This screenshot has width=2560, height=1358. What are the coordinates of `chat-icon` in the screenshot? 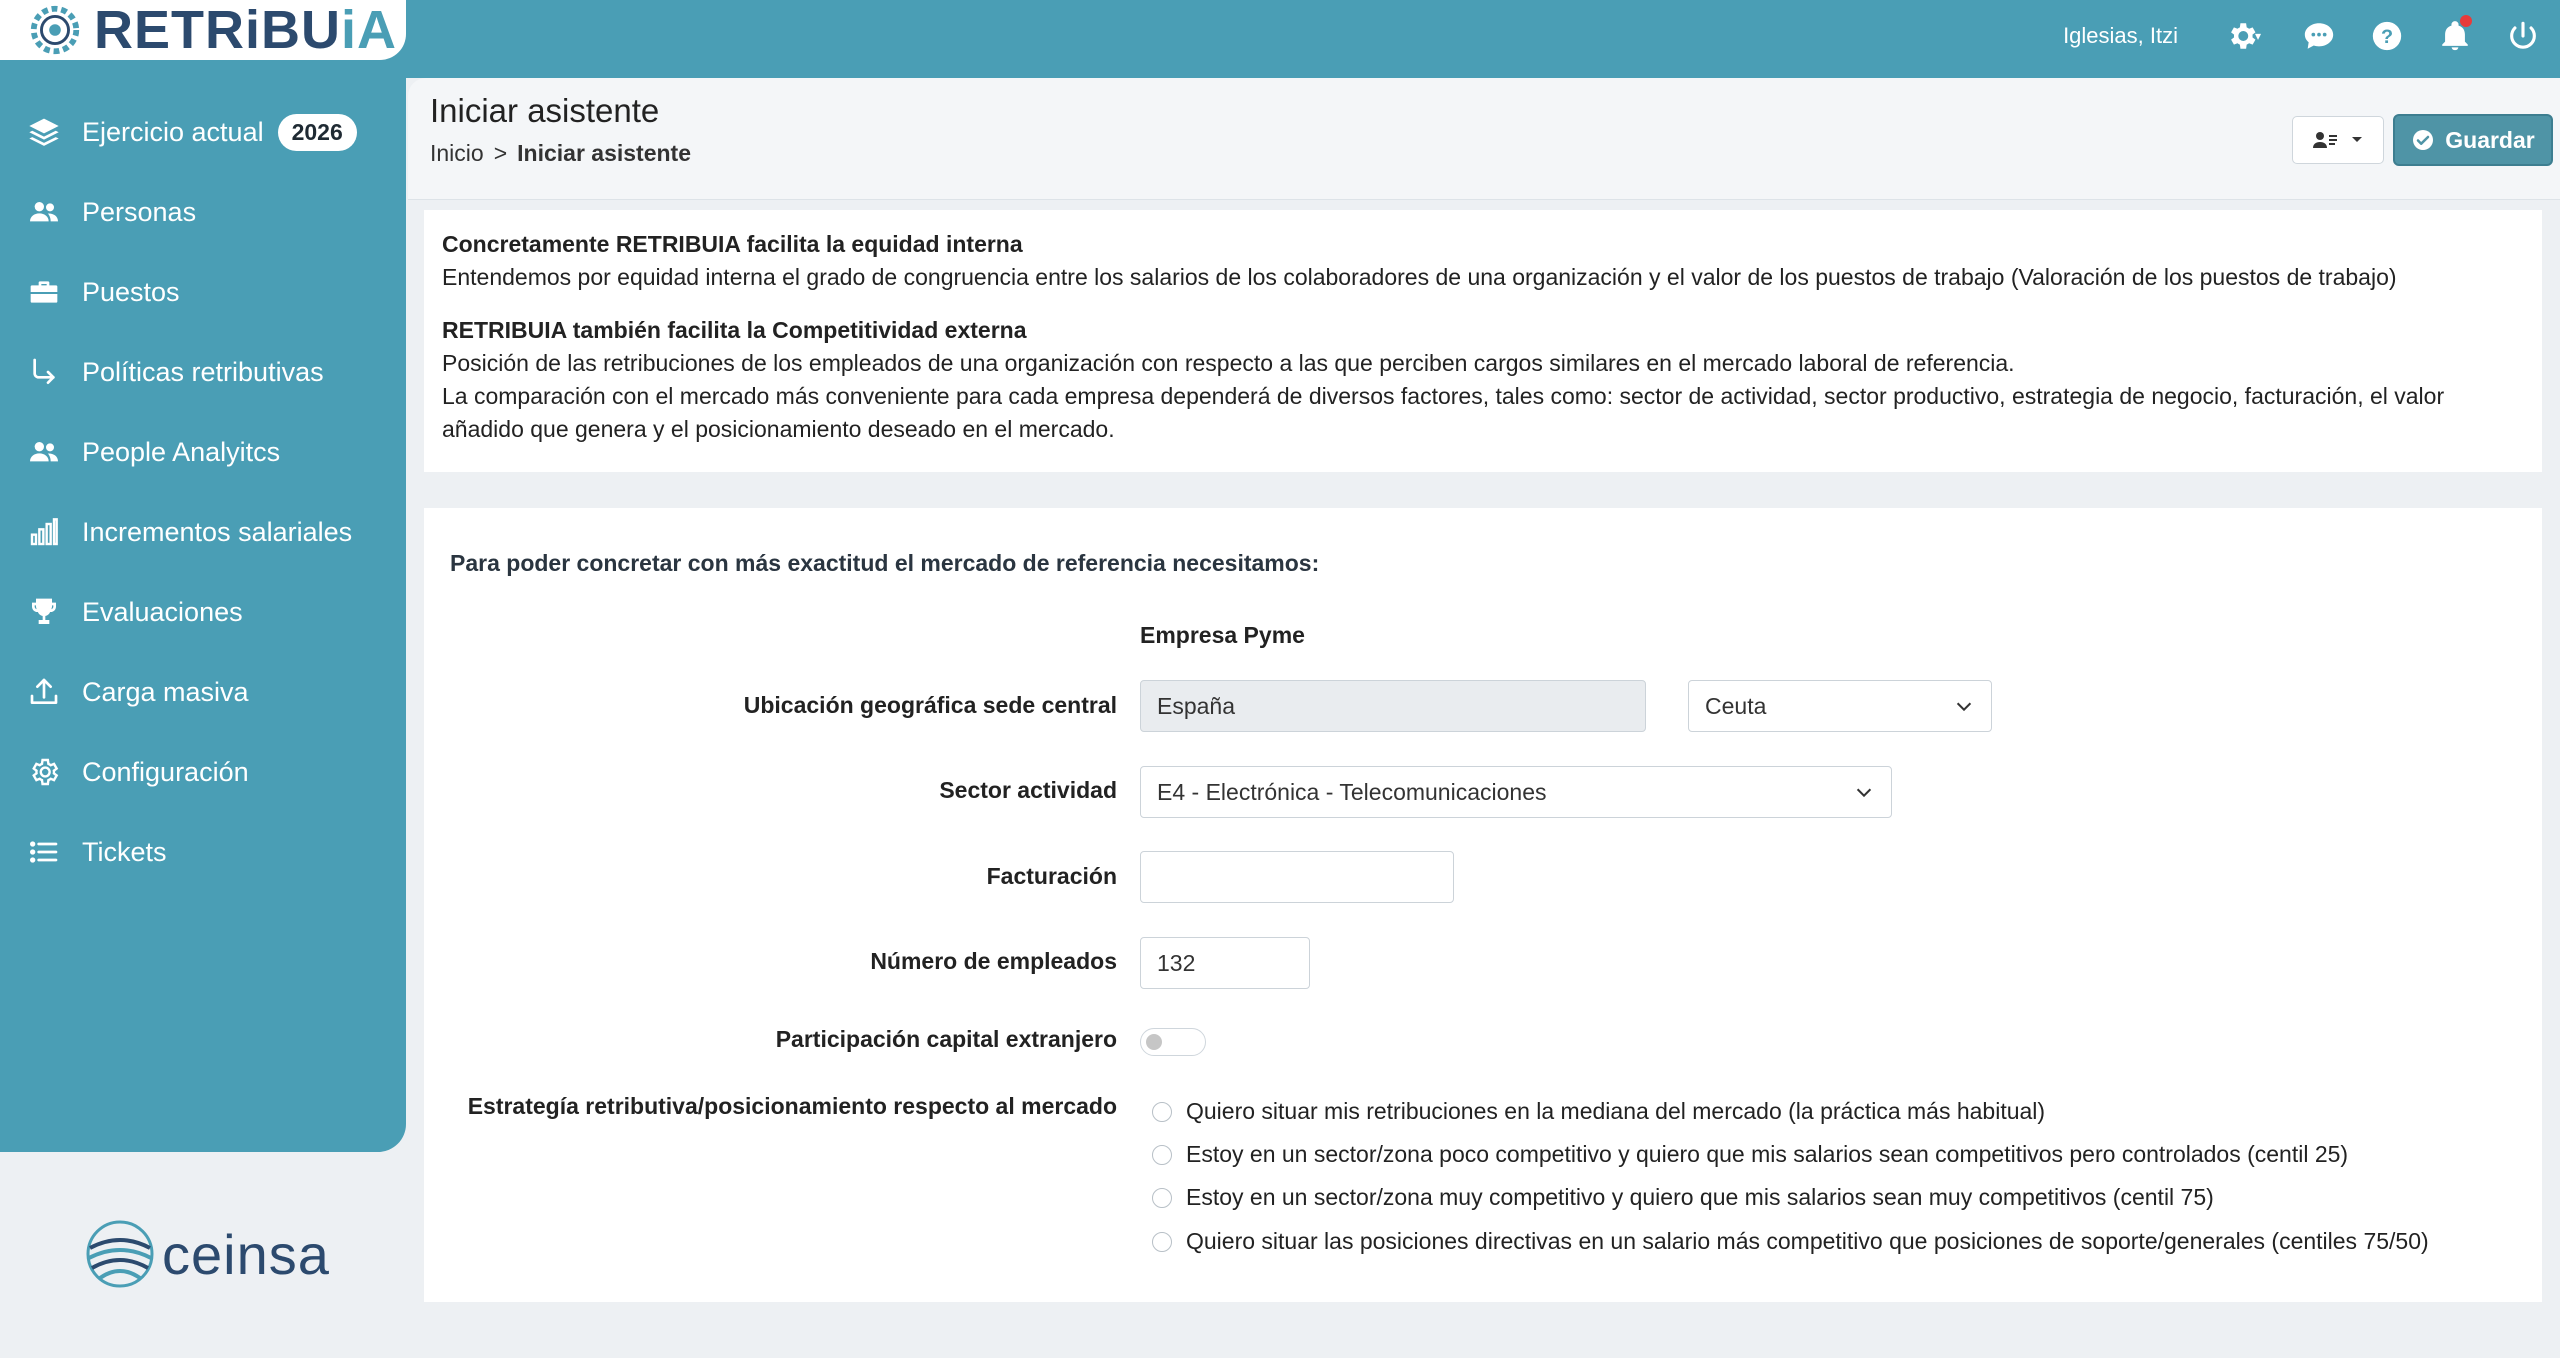 It's located at (2319, 36).